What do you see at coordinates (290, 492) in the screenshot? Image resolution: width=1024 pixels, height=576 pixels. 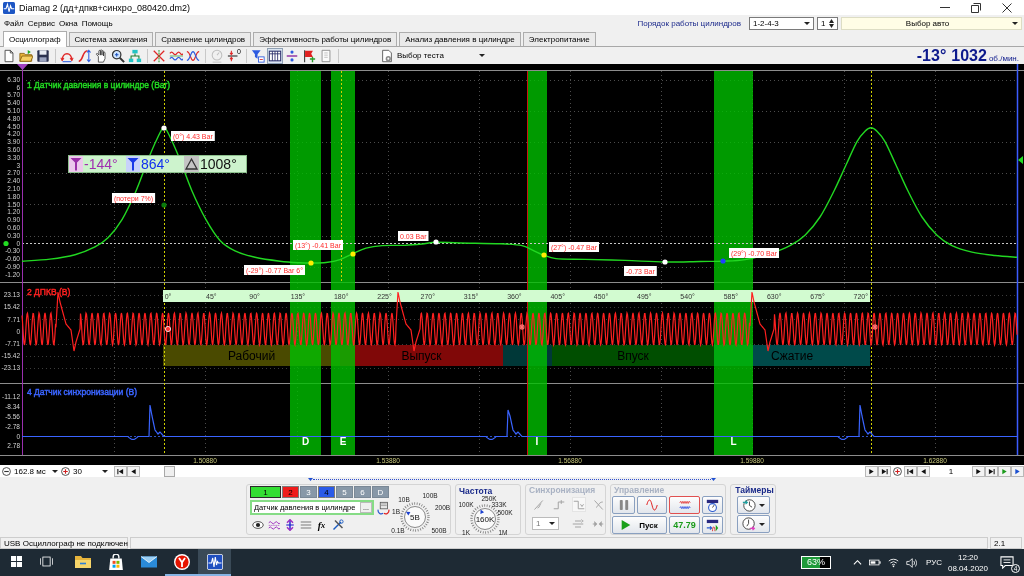 I see `channel-button: 2` at bounding box center [290, 492].